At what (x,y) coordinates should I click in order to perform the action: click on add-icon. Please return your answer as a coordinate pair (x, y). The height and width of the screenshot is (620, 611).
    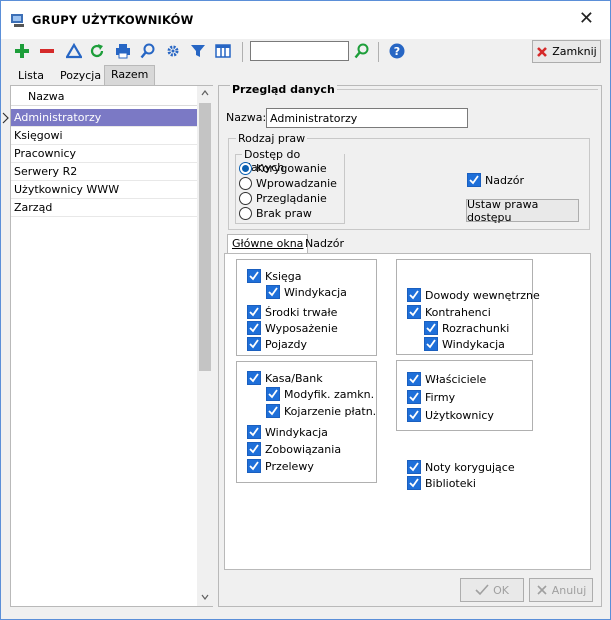
    Looking at the image, I should click on (22, 51).